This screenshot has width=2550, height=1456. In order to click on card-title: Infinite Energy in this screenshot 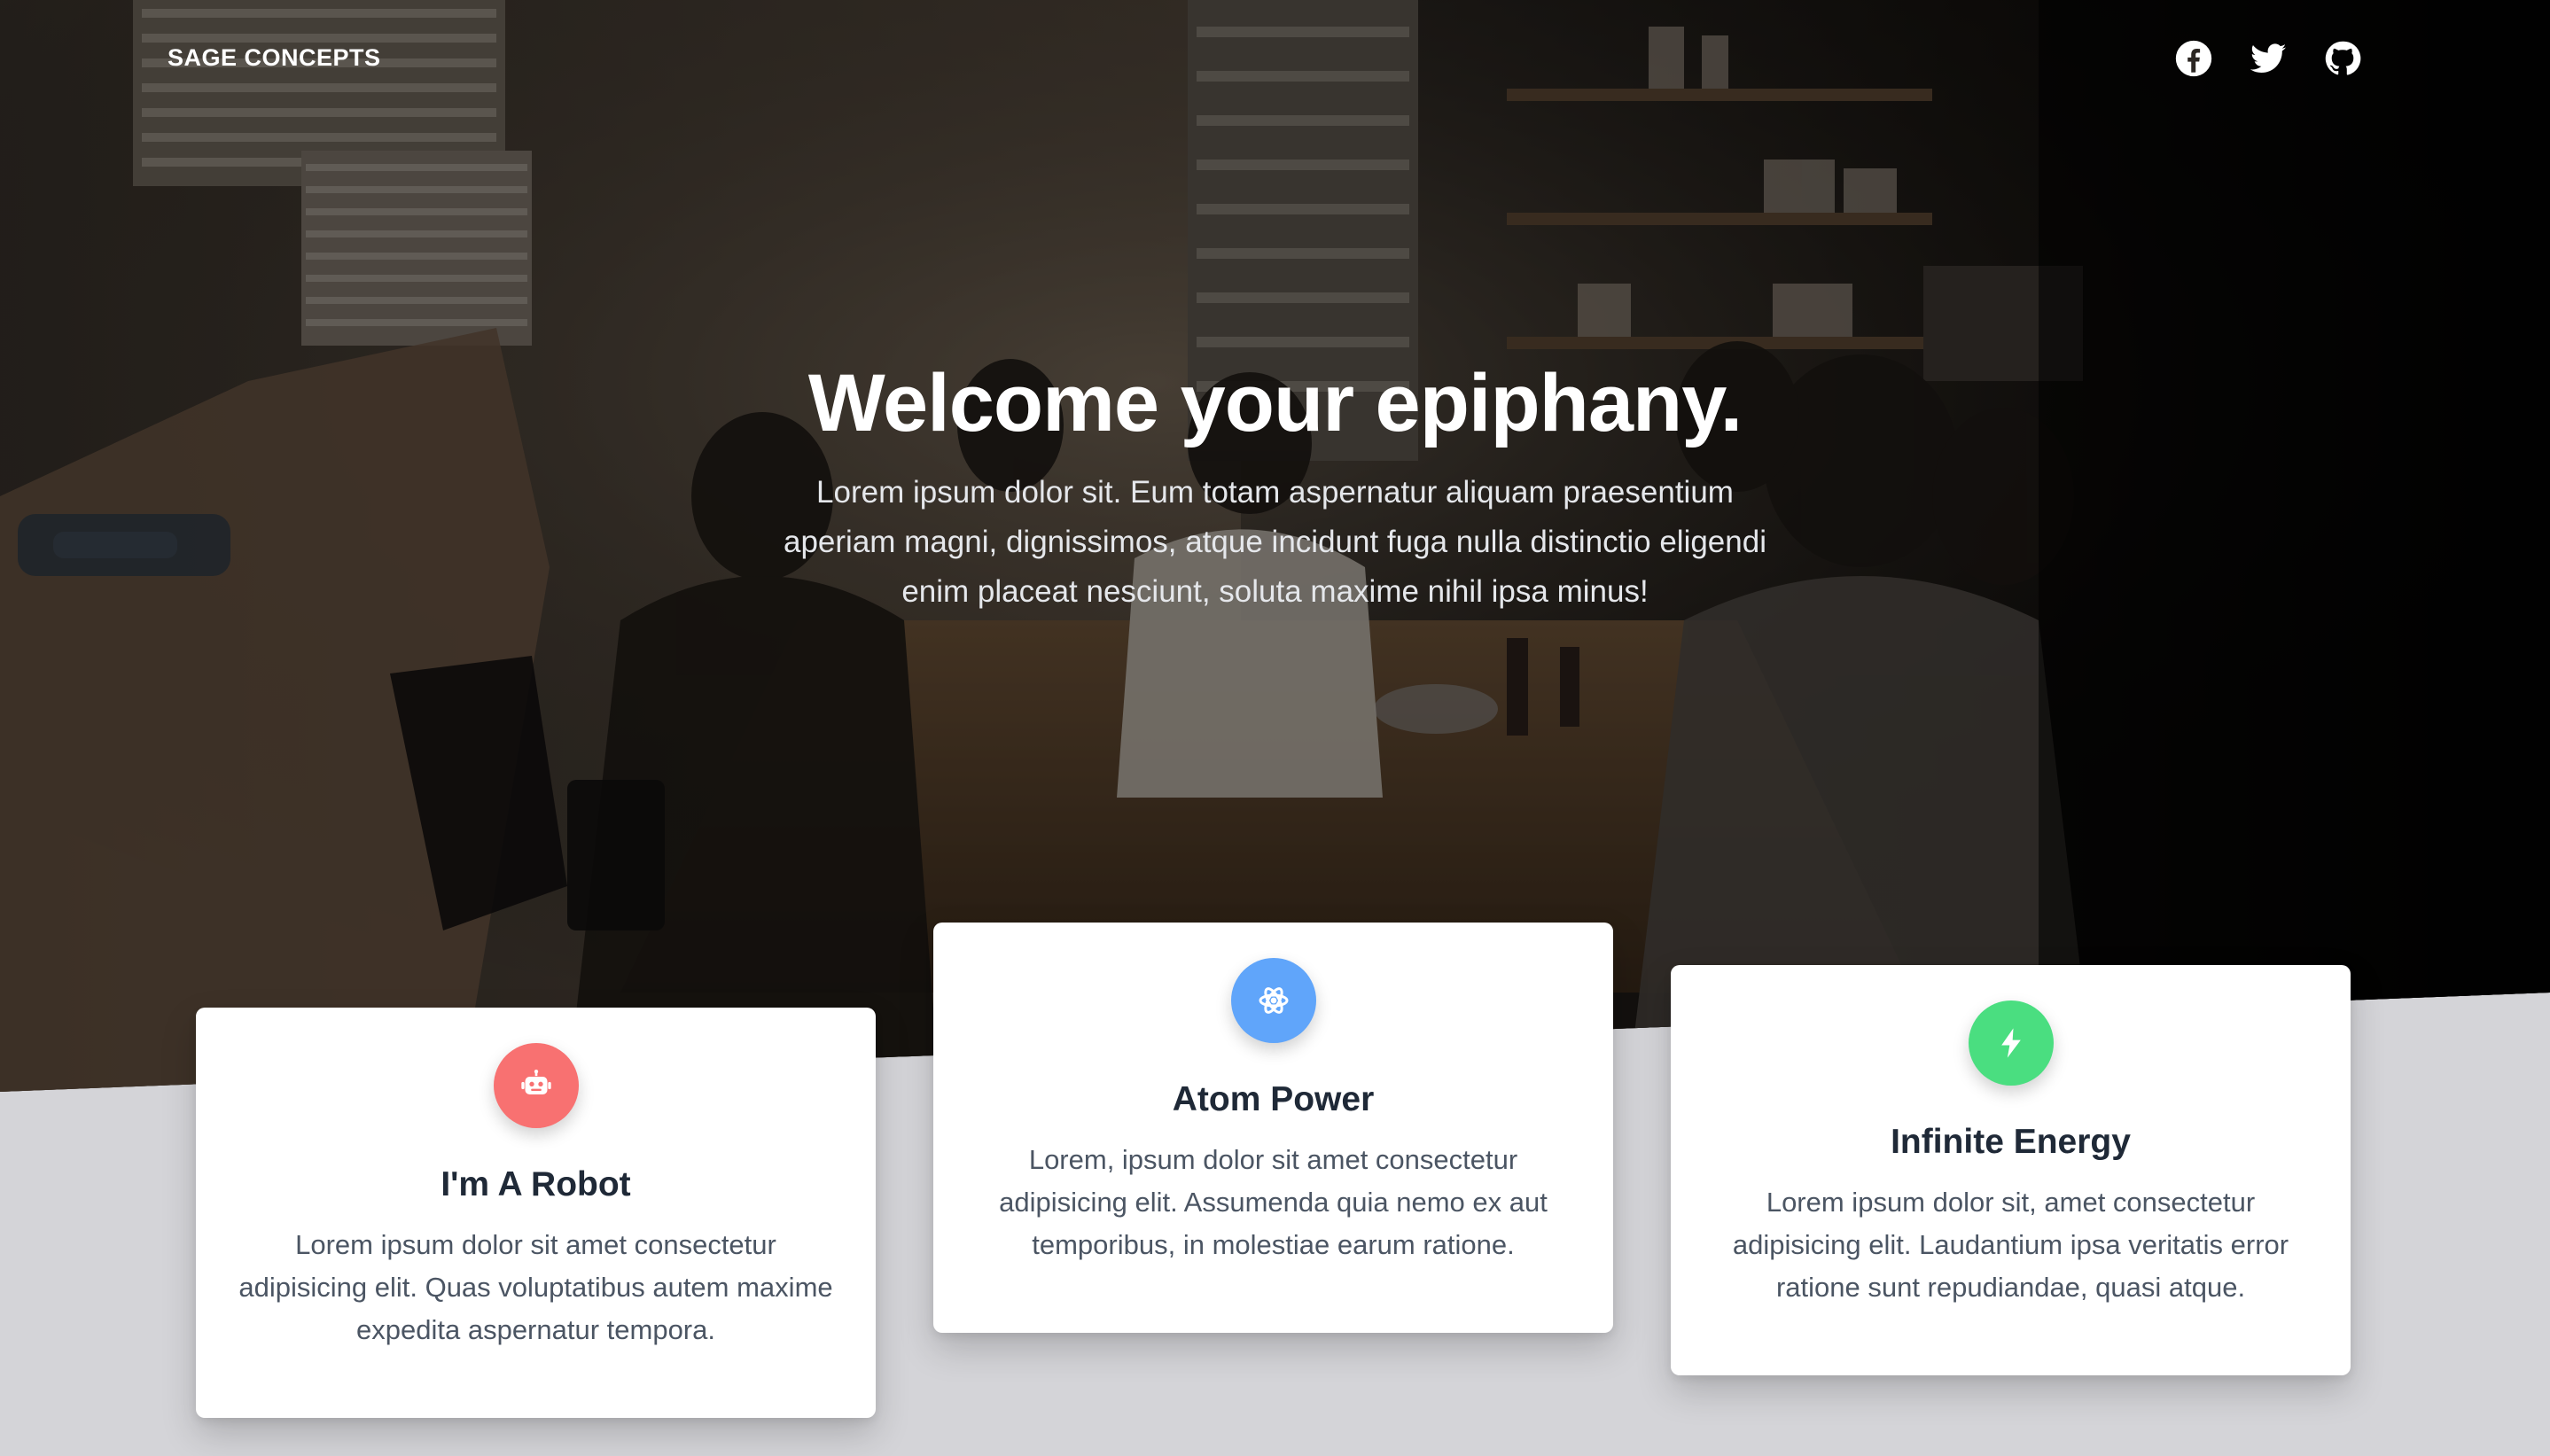, I will do `click(2011, 1142)`.